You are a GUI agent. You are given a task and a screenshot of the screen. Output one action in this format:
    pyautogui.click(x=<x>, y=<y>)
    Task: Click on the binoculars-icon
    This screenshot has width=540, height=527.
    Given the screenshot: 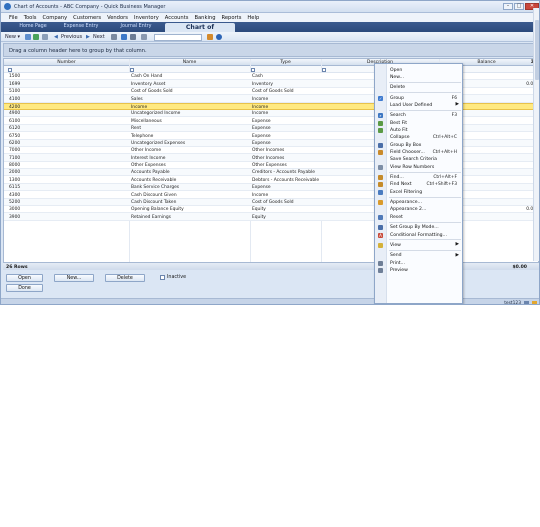 What is the action you would take?
    pyautogui.click(x=144, y=37)
    